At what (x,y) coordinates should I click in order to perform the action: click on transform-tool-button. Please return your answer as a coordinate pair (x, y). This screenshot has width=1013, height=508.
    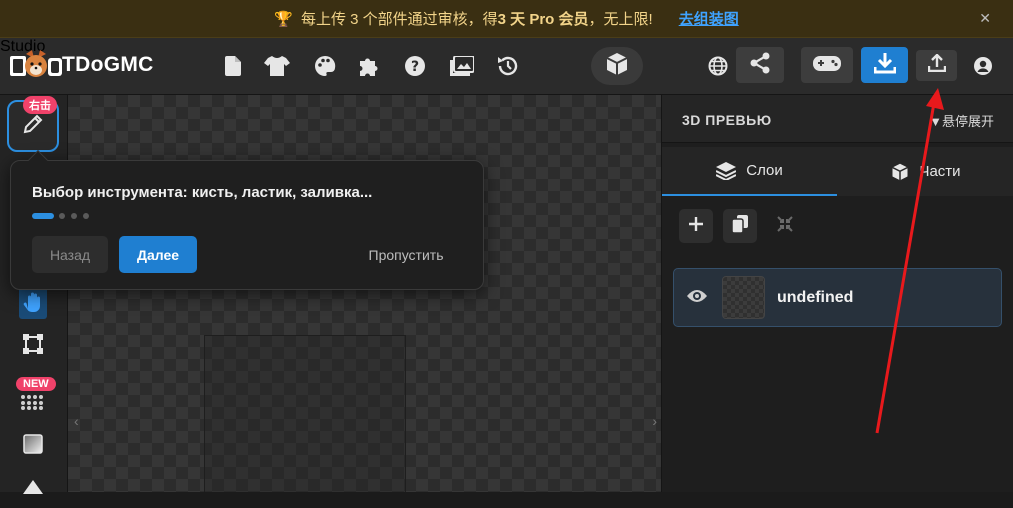
    Looking at the image, I should click on (33, 346).